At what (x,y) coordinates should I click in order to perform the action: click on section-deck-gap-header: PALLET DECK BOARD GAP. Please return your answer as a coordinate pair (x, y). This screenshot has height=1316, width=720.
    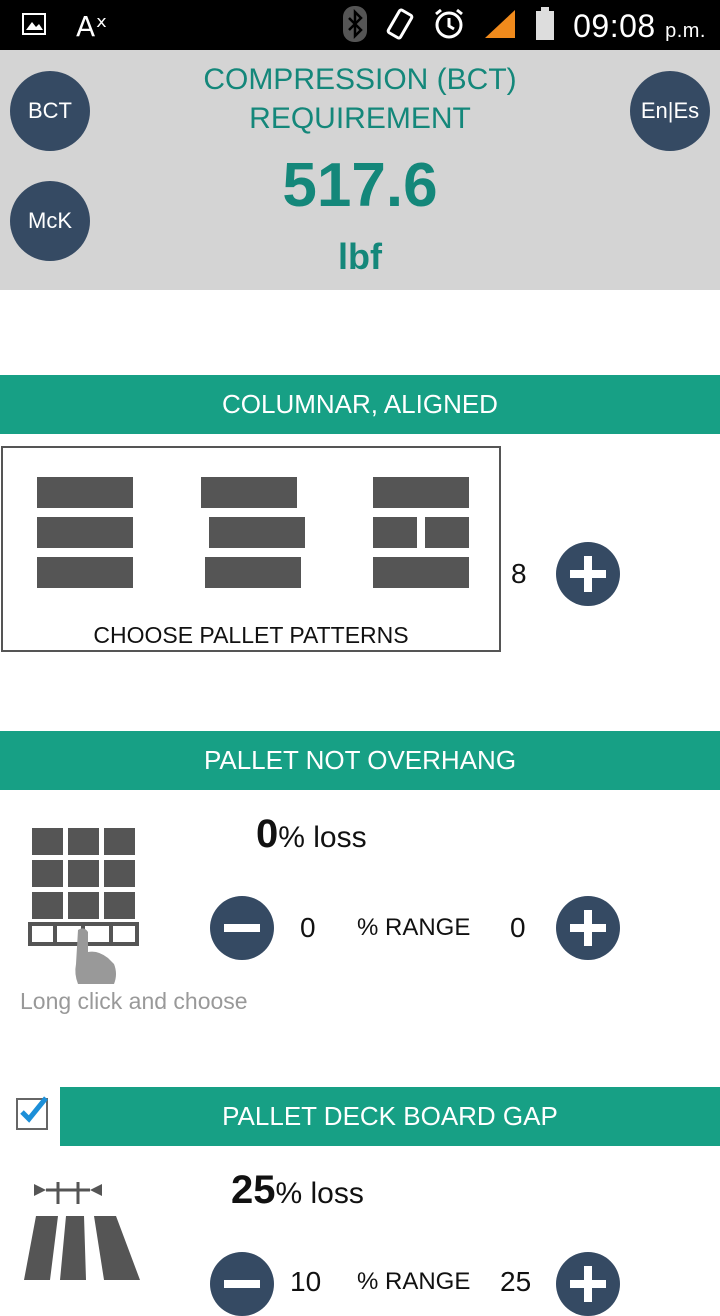
    Looking at the image, I should click on (390, 1116).